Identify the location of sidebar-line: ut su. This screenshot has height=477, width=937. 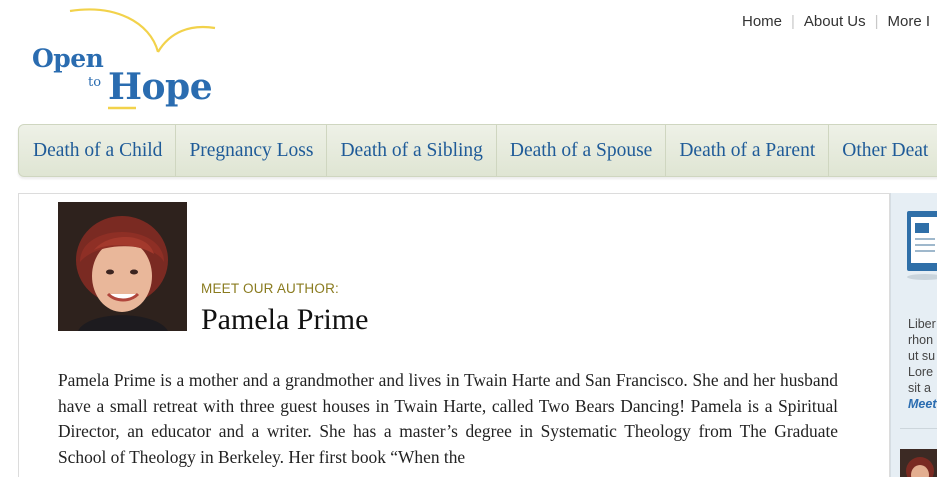
(922, 356).